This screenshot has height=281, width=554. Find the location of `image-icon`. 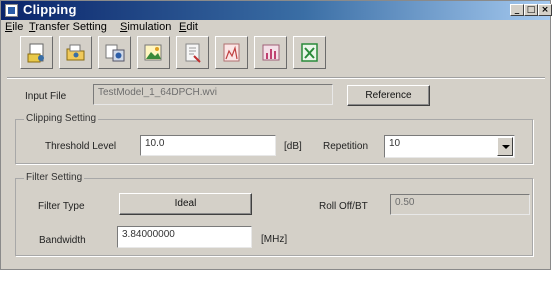

image-icon is located at coordinates (153, 52).